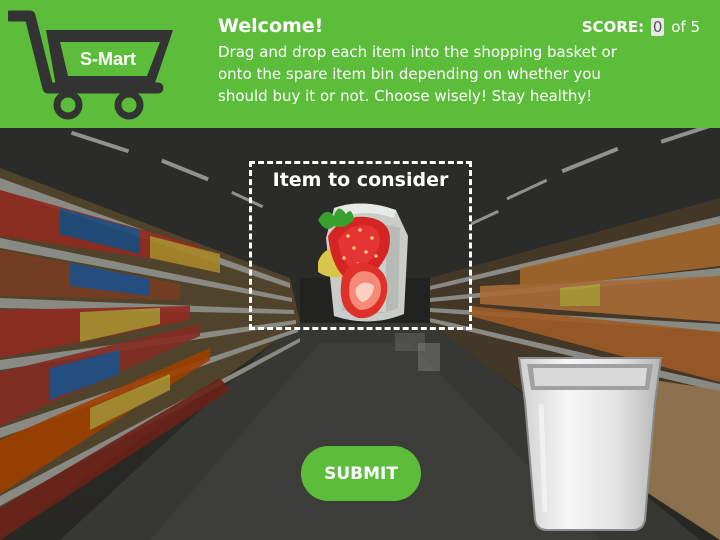 The height and width of the screenshot is (540, 720). Describe the element at coordinates (590, 443) in the screenshot. I see `trash-bin-icon` at that location.